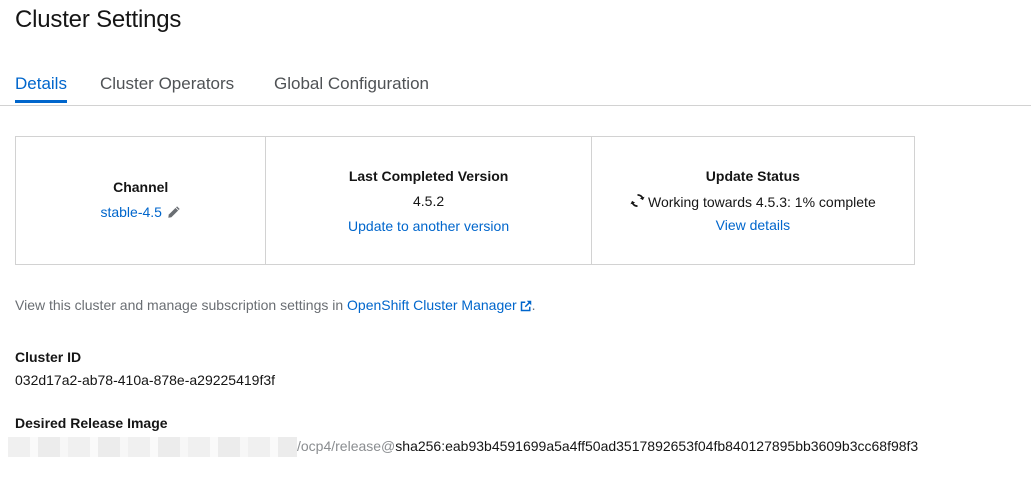 Image resolution: width=1031 pixels, height=478 pixels. Describe the element at coordinates (533, 305) in the screenshot. I see `ocm-suffix: .` at that location.